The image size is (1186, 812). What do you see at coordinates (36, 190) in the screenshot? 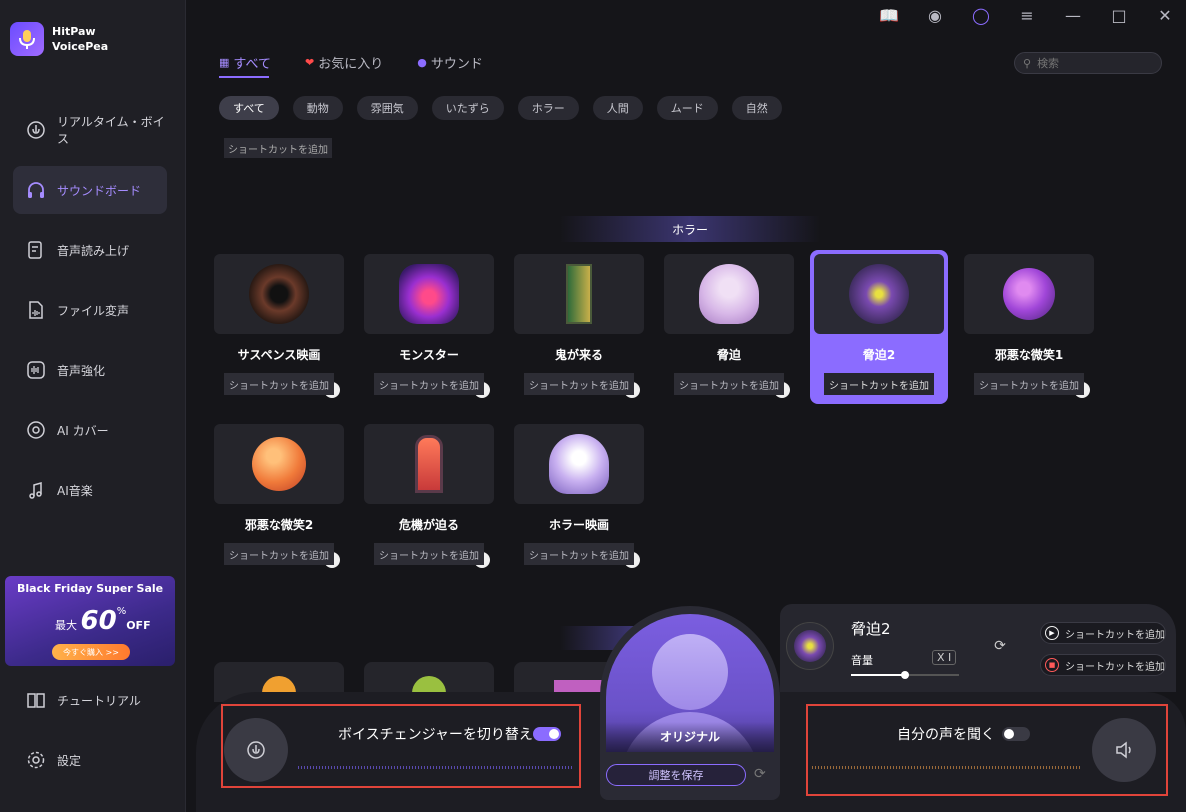
I see `headphones-icon` at bounding box center [36, 190].